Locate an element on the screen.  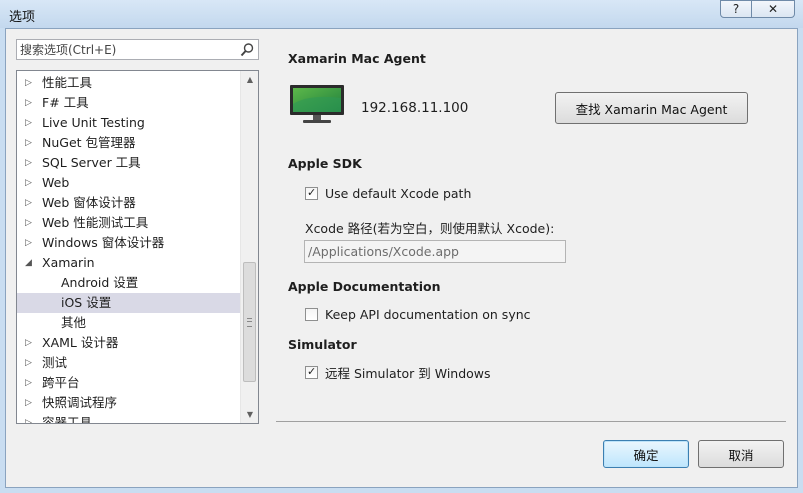
tree-item-label: 快照调试程序 is located at coordinates (80, 402).